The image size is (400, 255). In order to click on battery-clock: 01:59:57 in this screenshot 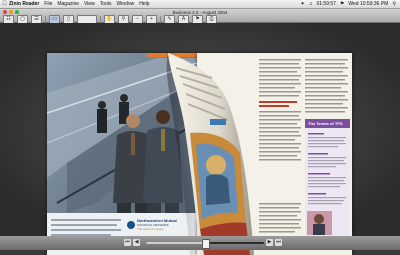, I will do `click(325, 4)`.